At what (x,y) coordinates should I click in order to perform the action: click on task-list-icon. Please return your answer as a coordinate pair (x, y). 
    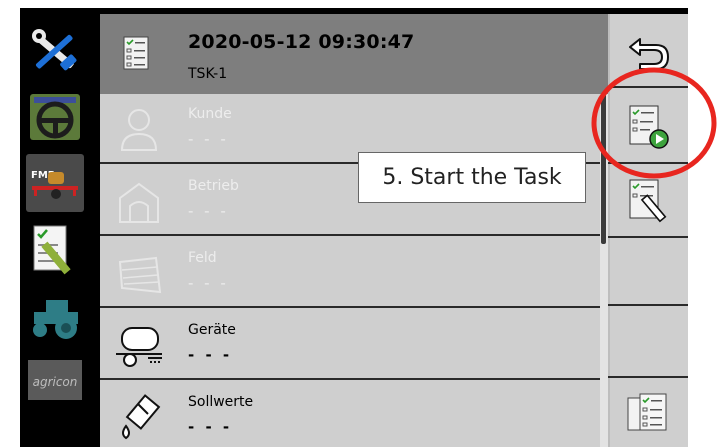
    Looking at the image, I should click on (136, 53).